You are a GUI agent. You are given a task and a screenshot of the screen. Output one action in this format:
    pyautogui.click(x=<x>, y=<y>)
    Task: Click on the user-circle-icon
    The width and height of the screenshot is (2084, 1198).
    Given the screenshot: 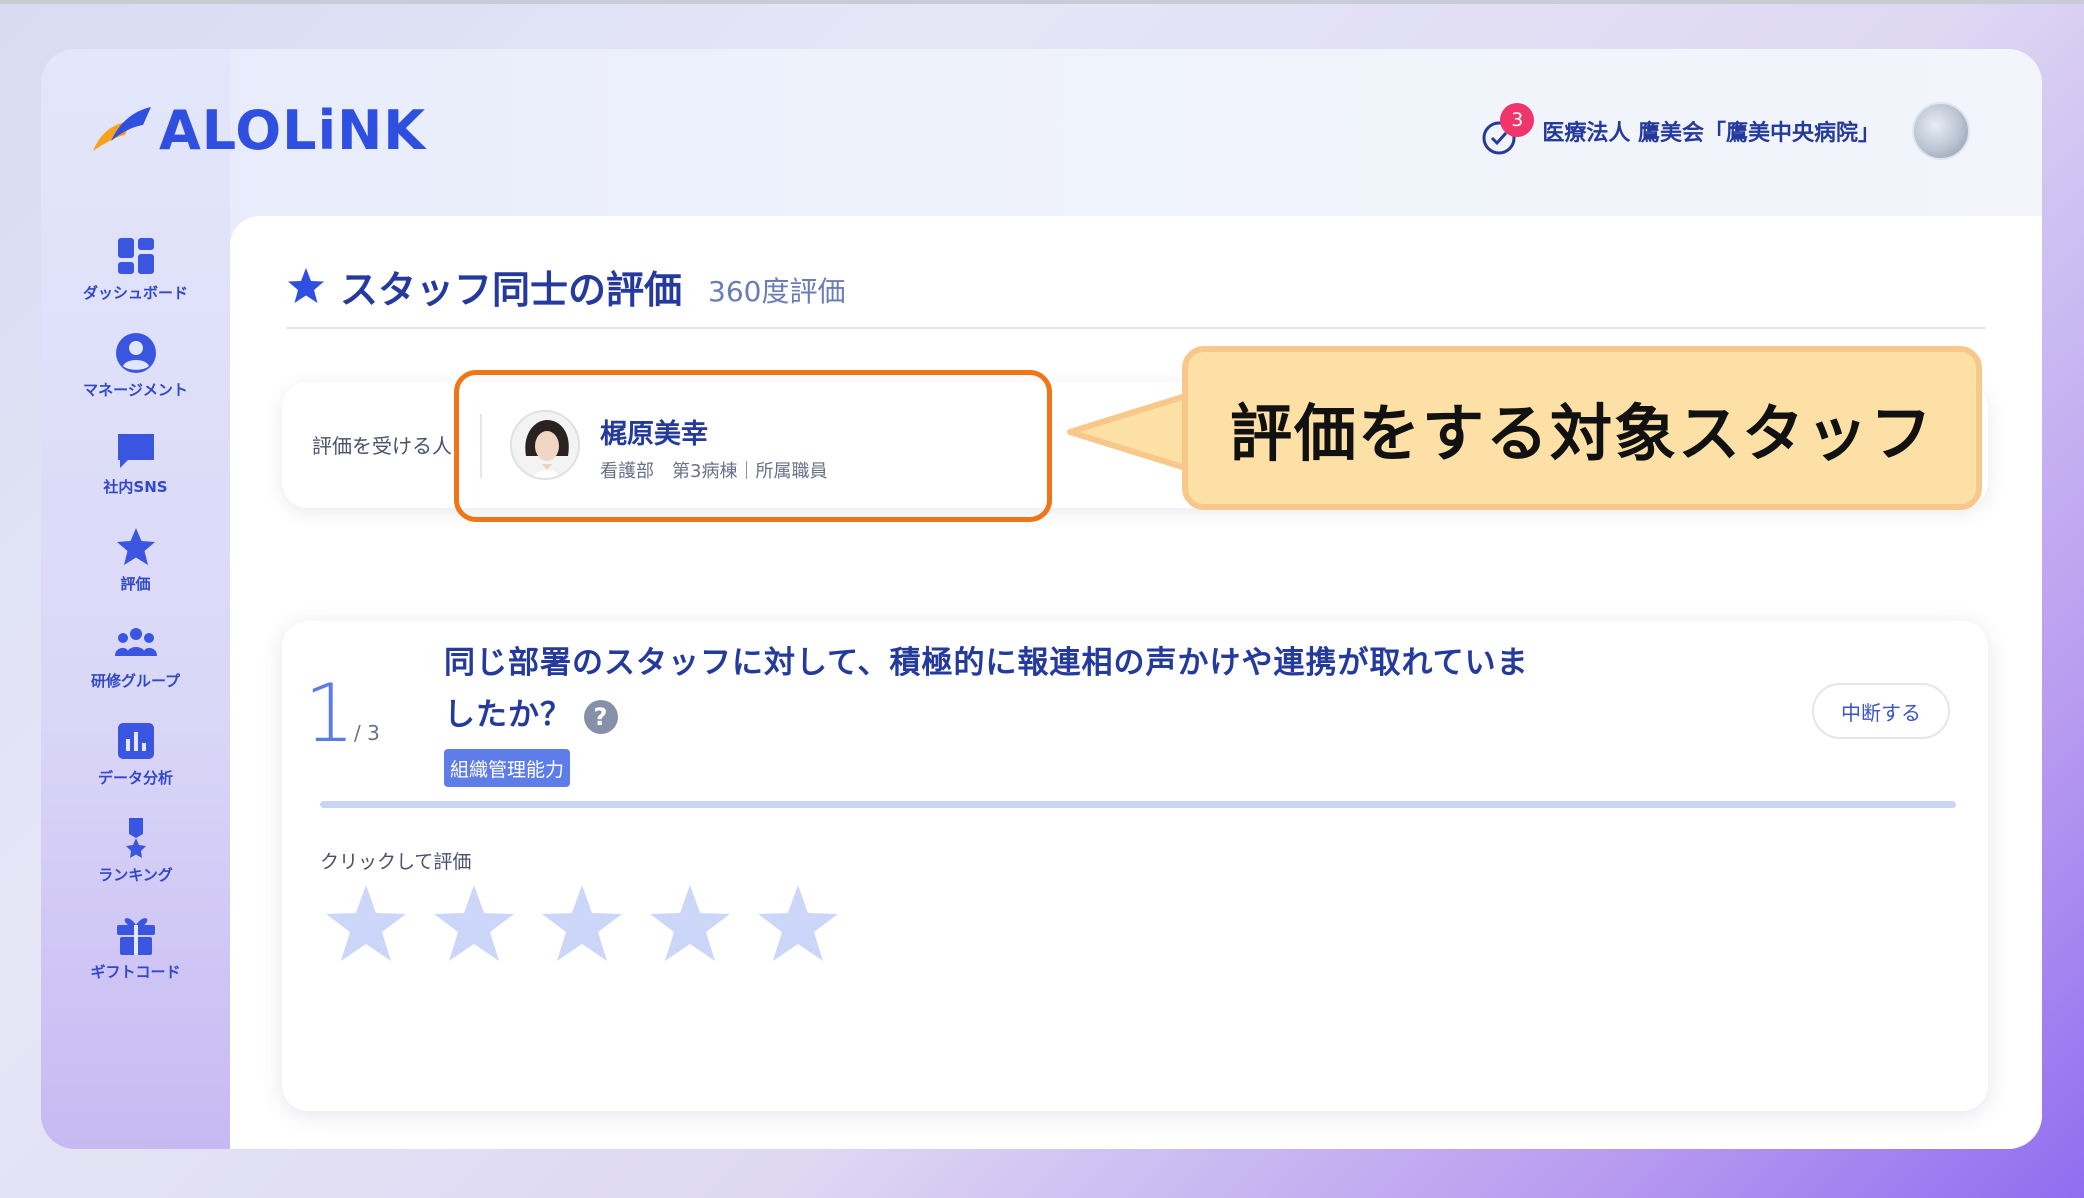 What is the action you would take?
    pyautogui.click(x=135, y=353)
    